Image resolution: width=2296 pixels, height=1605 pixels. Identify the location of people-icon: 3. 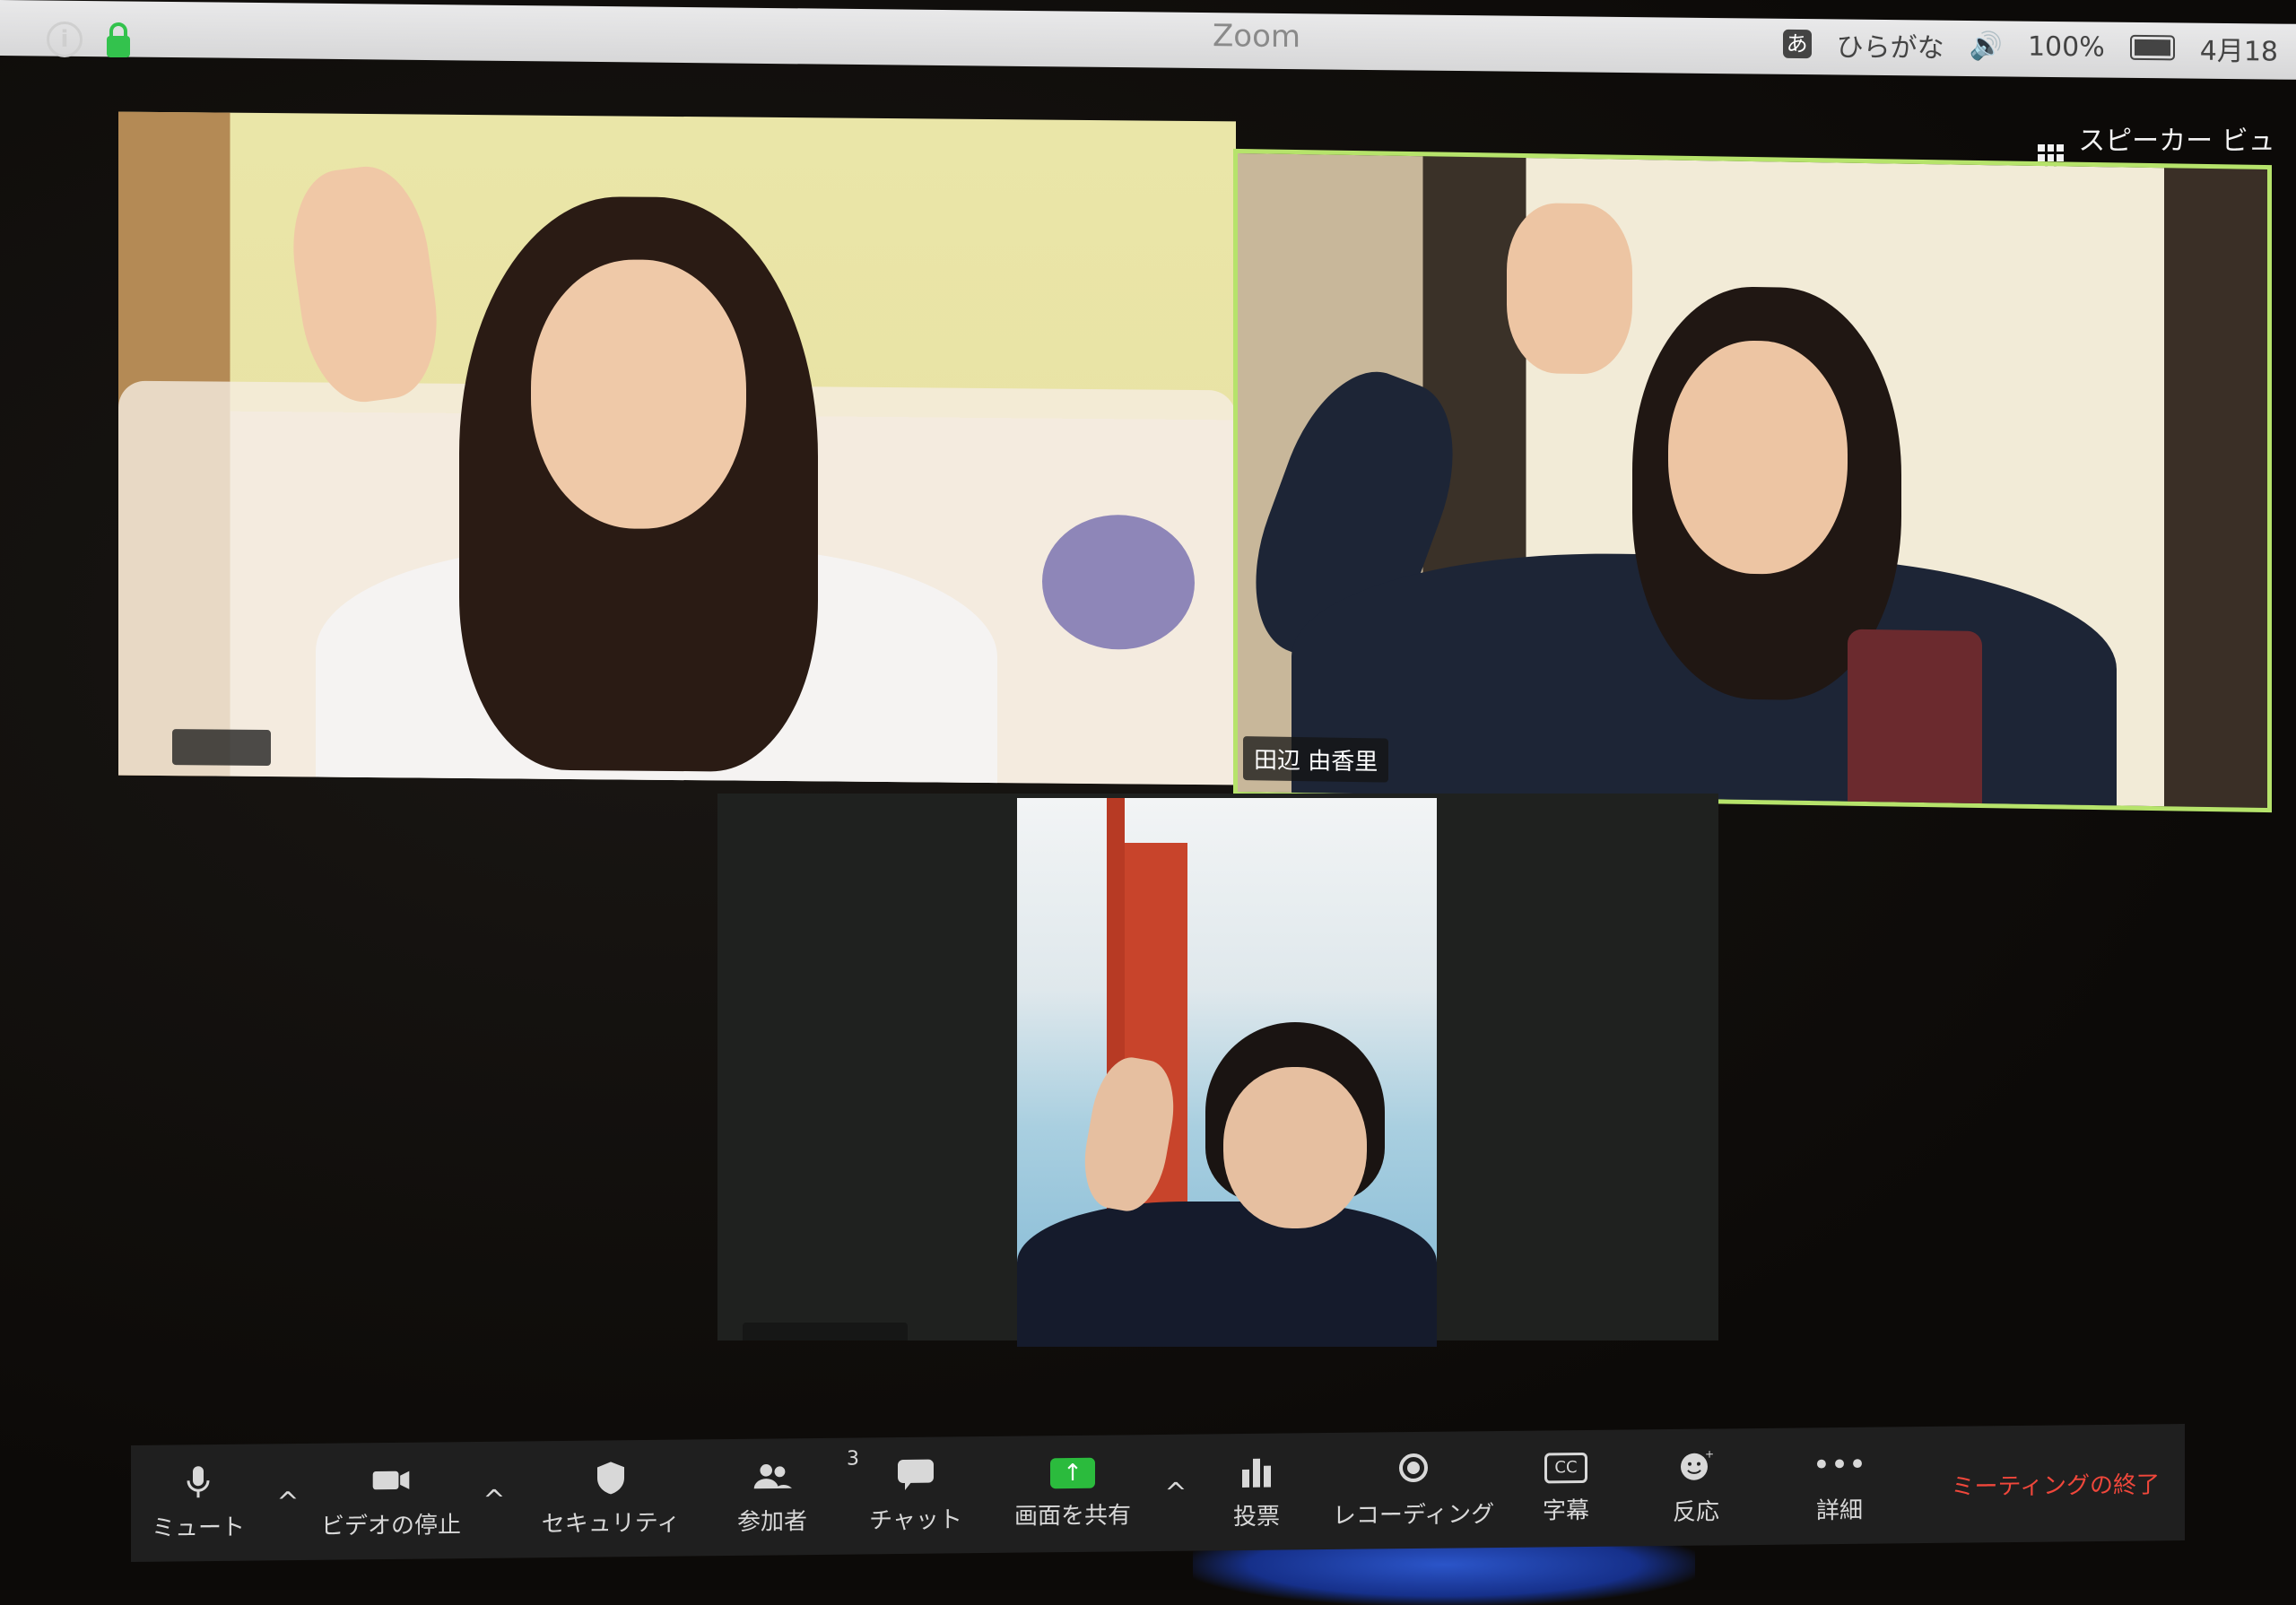
(805, 1470).